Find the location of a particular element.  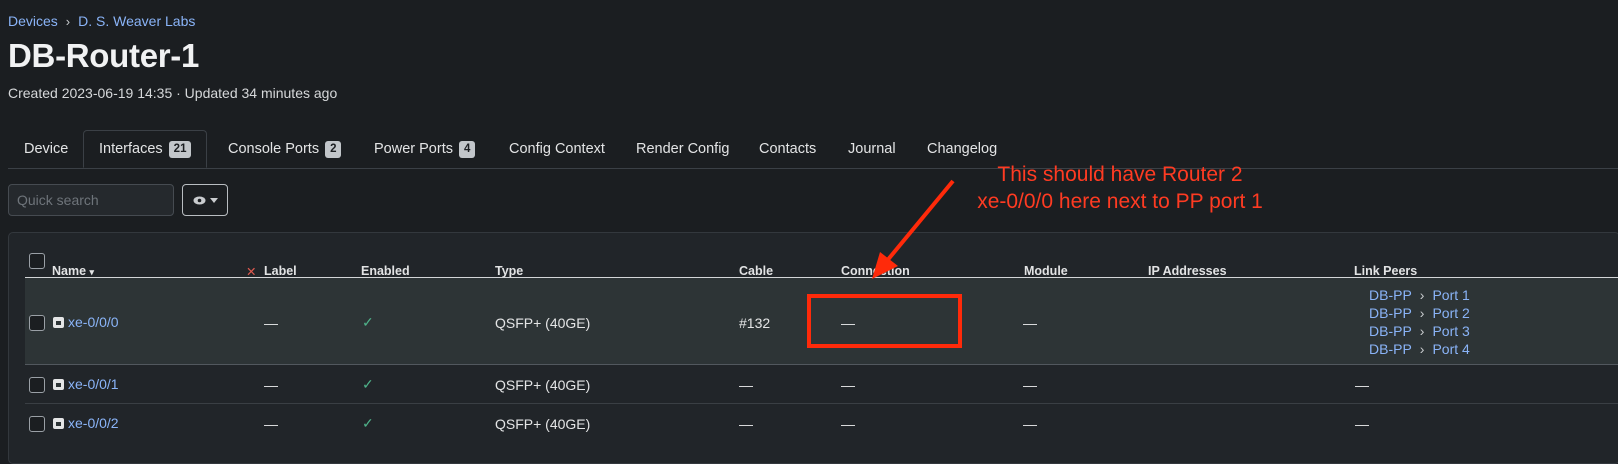

tab-device: Device is located at coordinates (46, 149).